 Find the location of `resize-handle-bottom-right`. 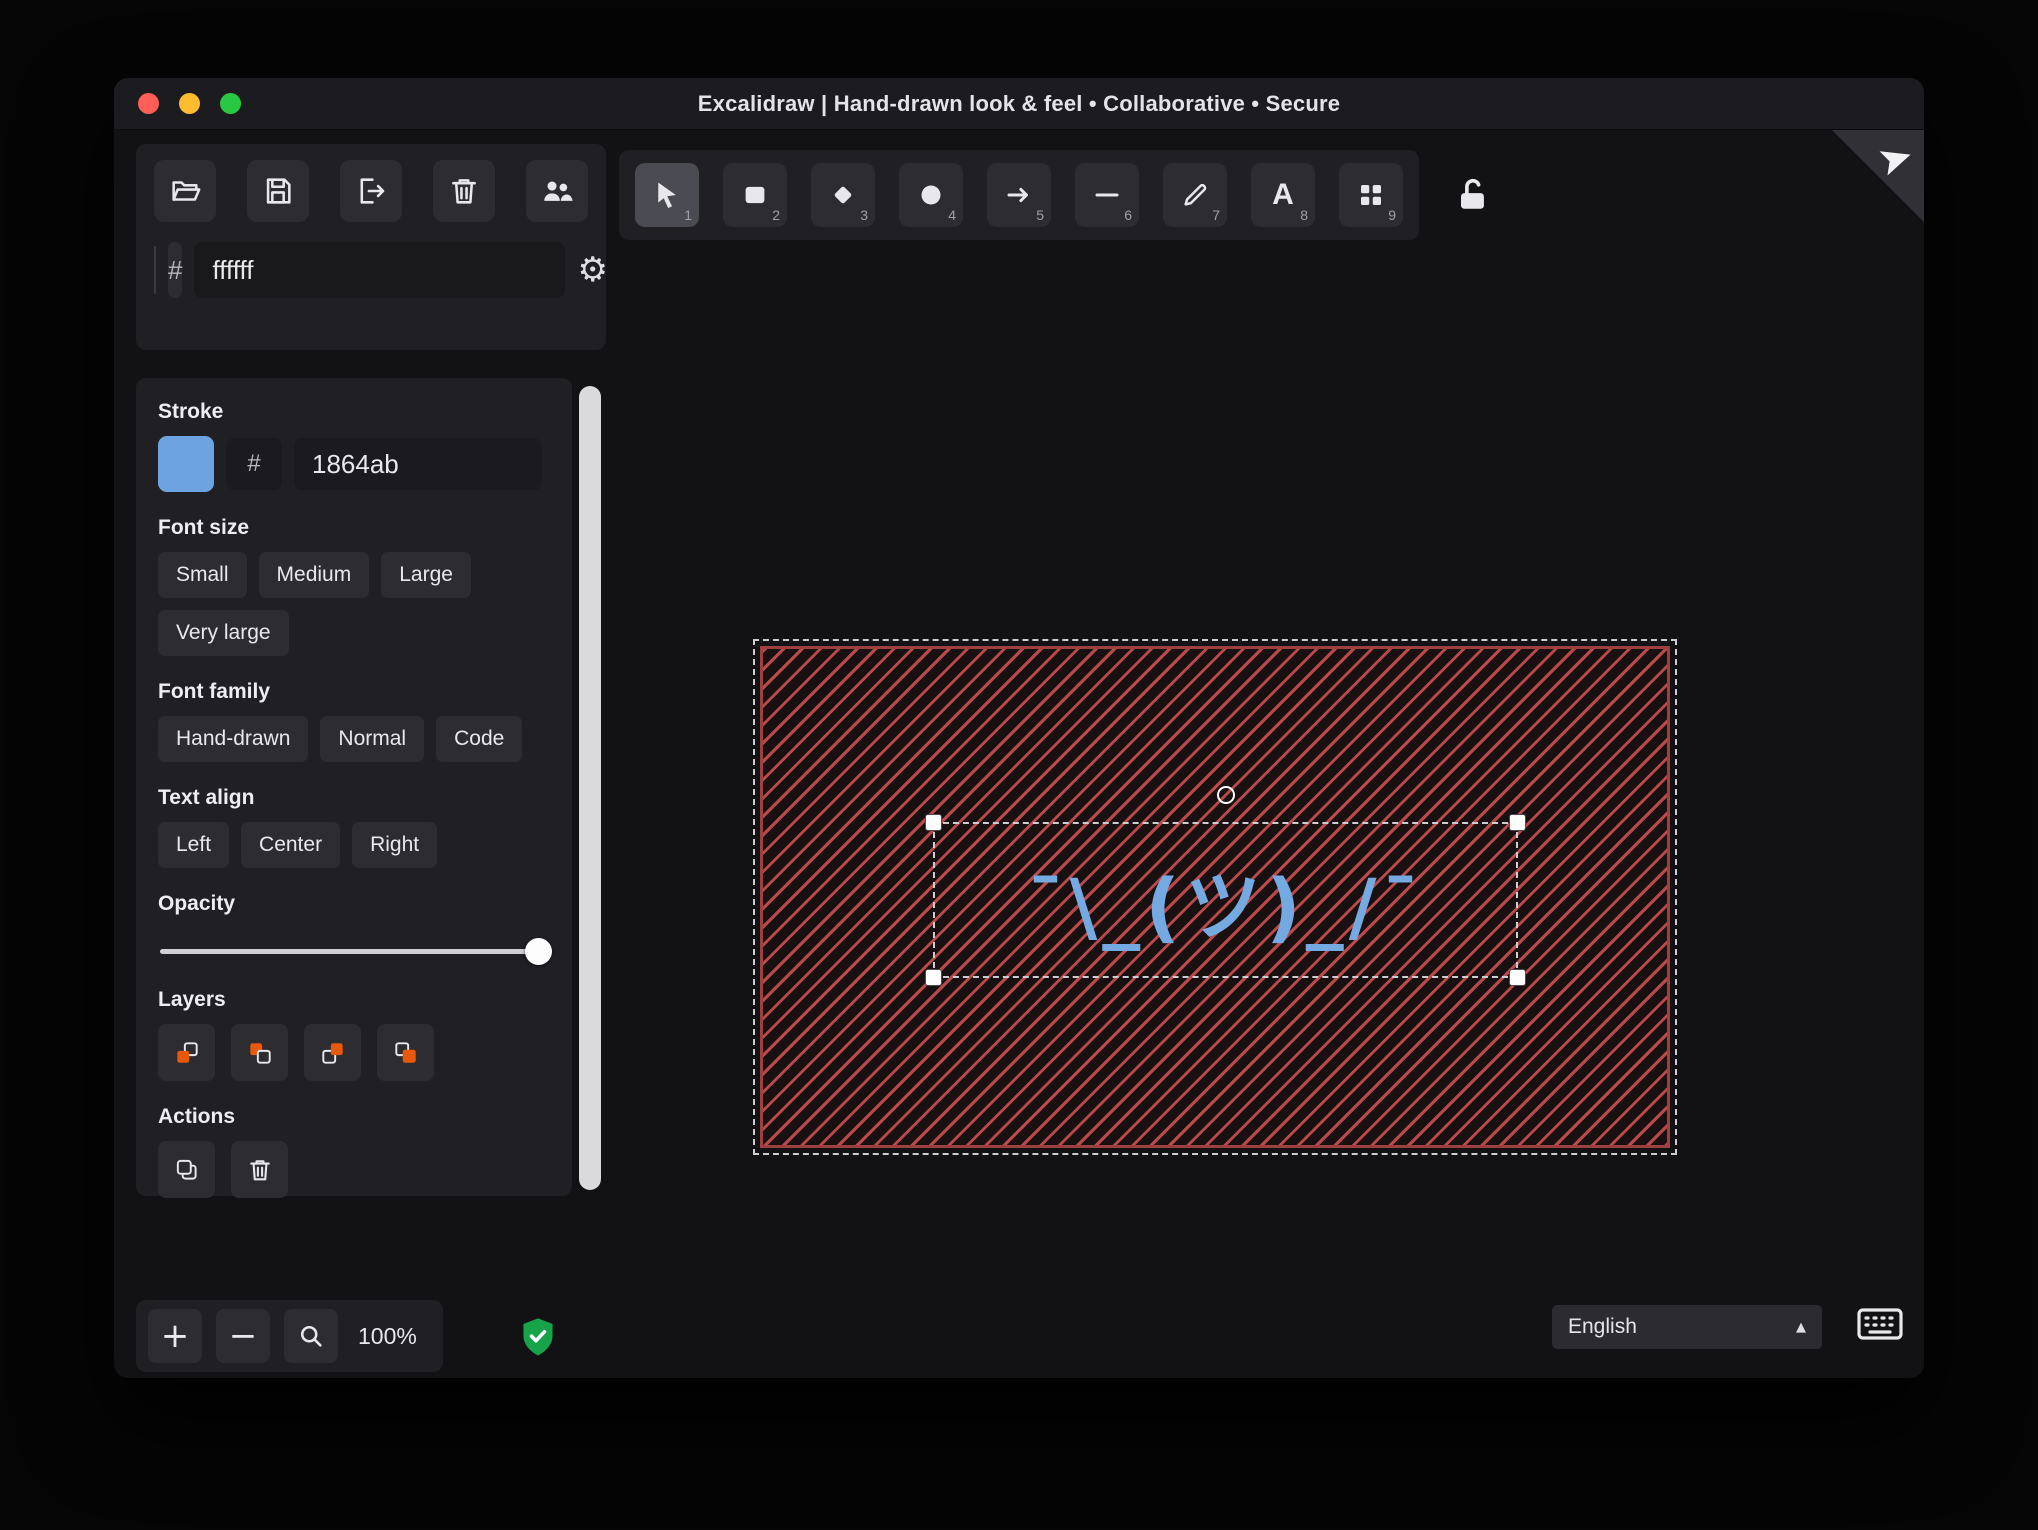

resize-handle-bottom-right is located at coordinates (1517, 977).